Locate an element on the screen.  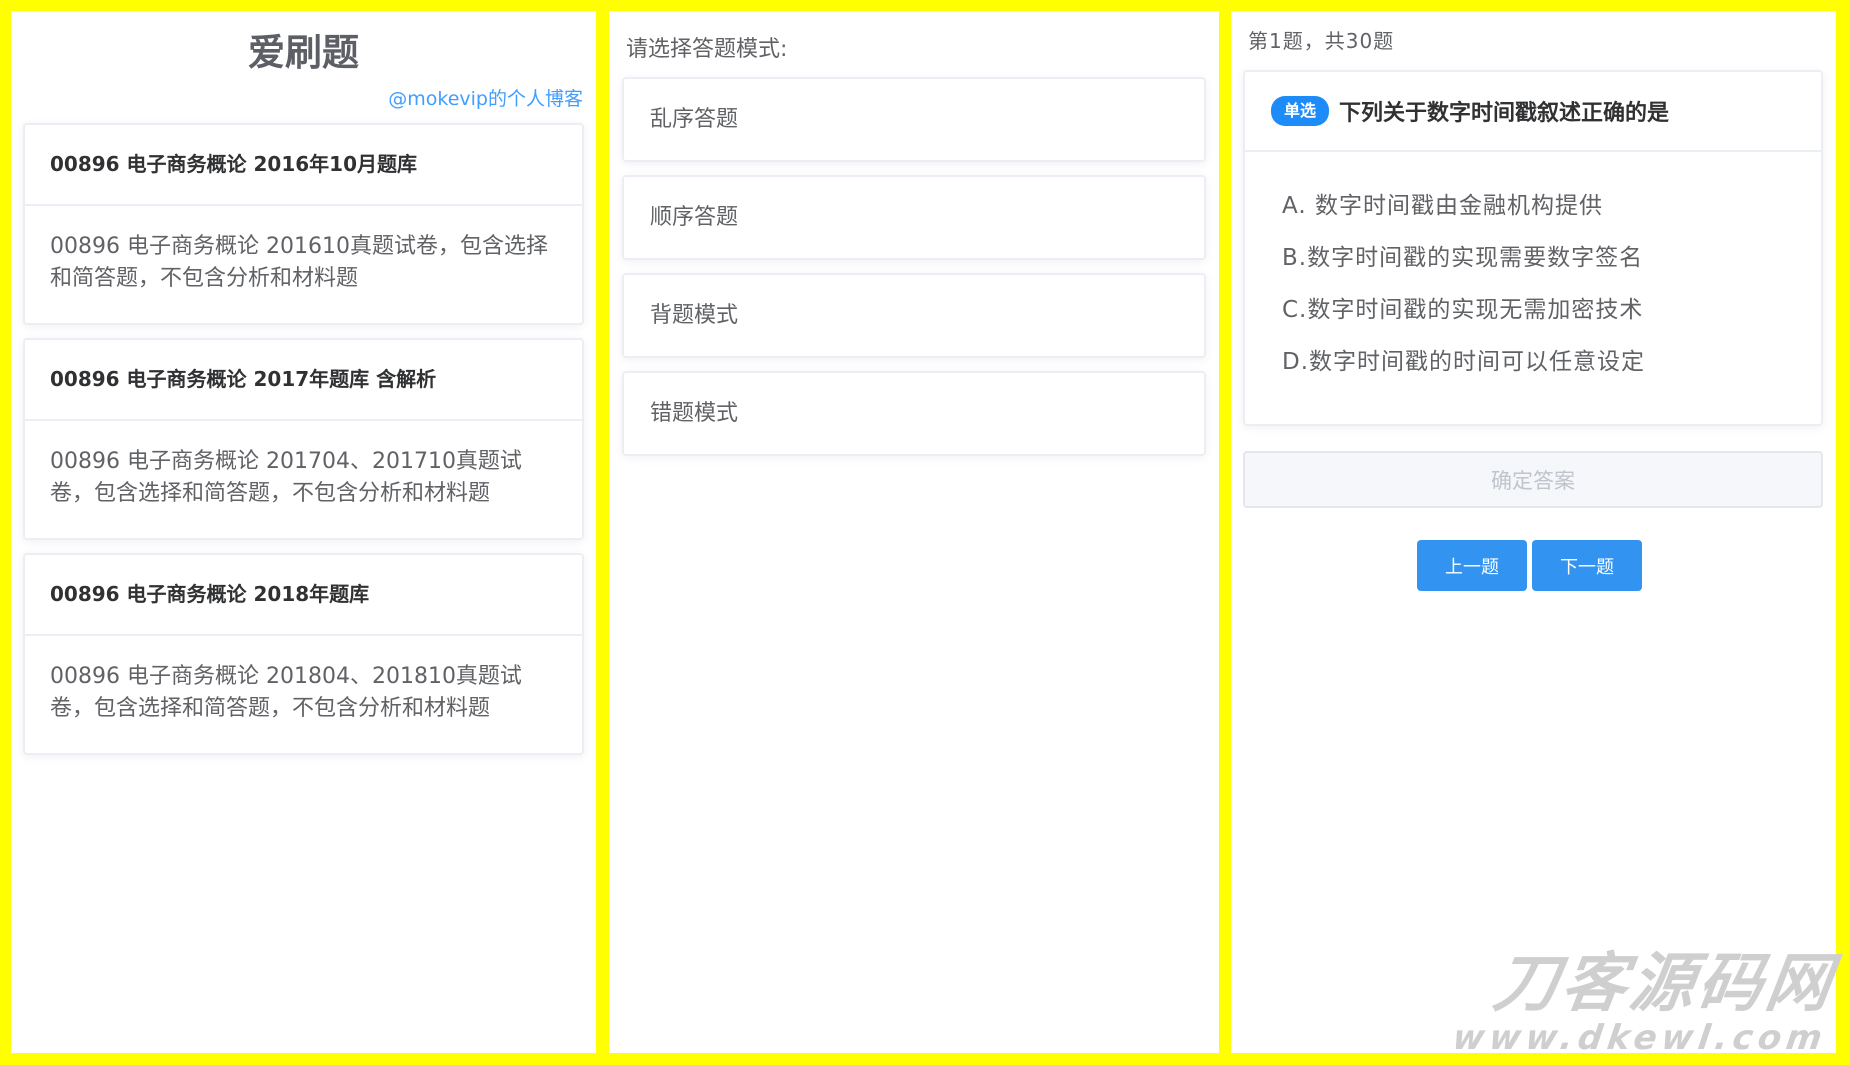
next-question-button: 下一题 is located at coordinates (1587, 565).